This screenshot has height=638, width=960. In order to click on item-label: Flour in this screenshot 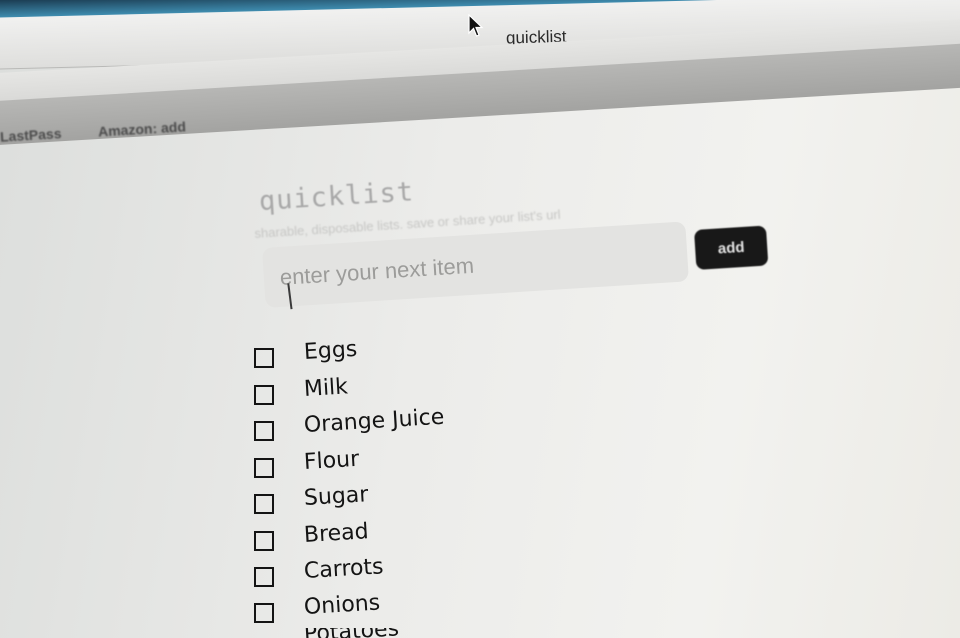, I will do `click(331, 460)`.